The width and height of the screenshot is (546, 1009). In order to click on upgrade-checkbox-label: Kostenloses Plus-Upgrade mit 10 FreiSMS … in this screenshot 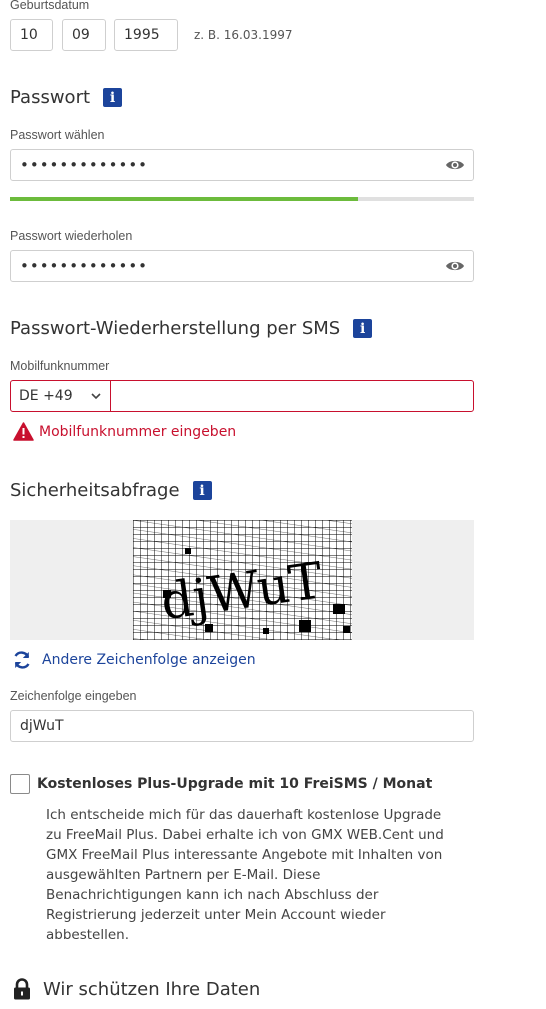, I will do `click(234, 784)`.